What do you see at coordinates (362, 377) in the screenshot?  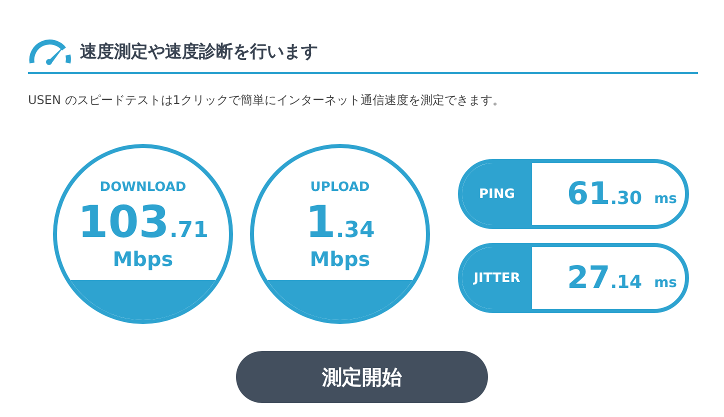 I see `start-button: 測定開始` at bounding box center [362, 377].